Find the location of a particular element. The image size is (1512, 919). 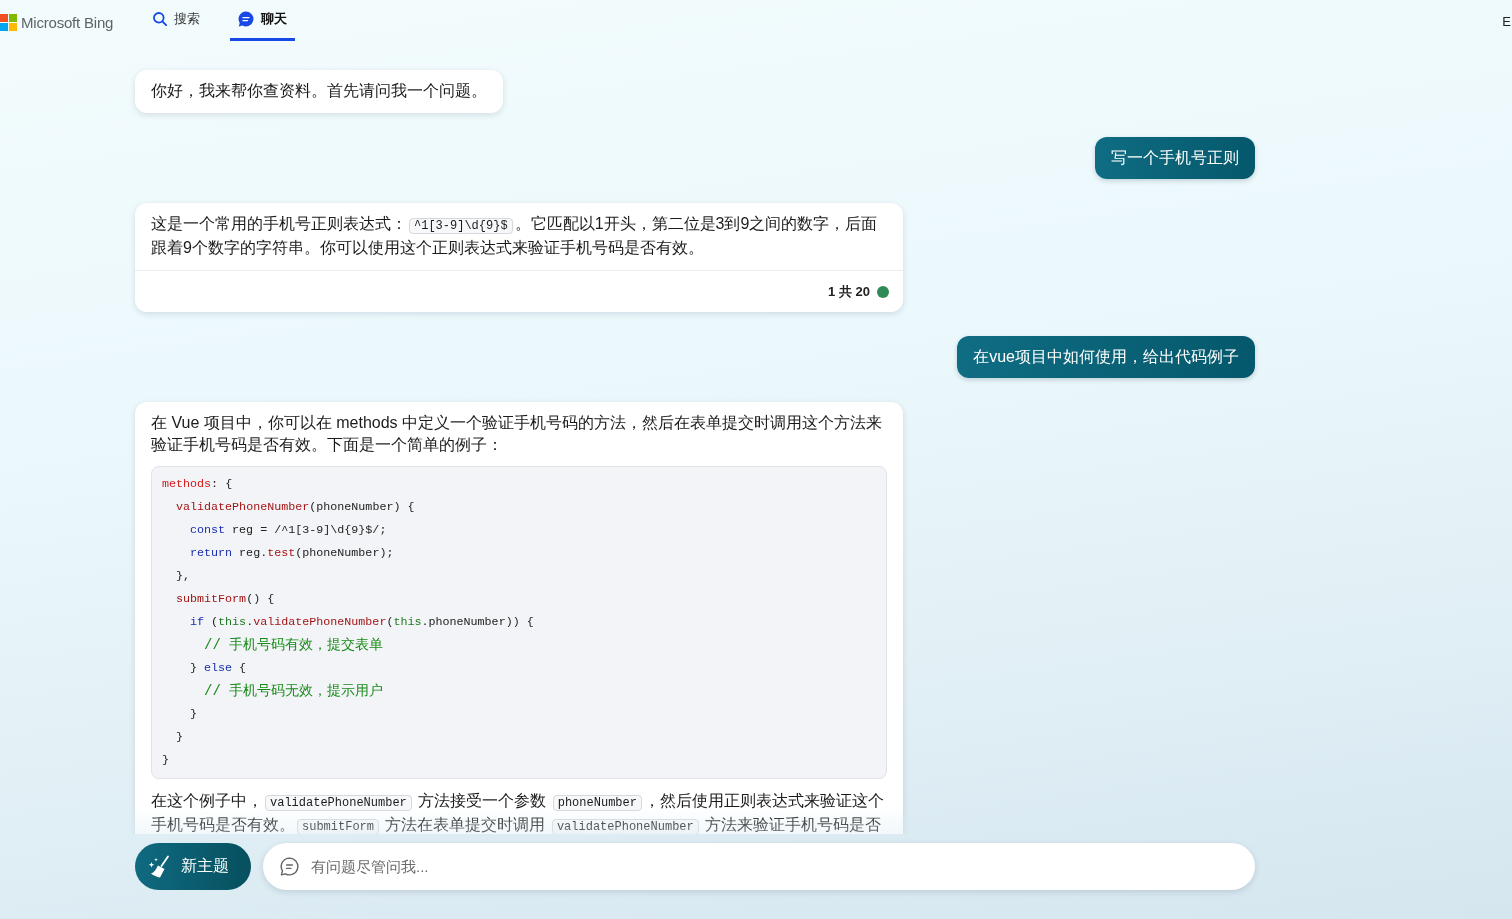

code-line: }, is located at coordinates (183, 576).